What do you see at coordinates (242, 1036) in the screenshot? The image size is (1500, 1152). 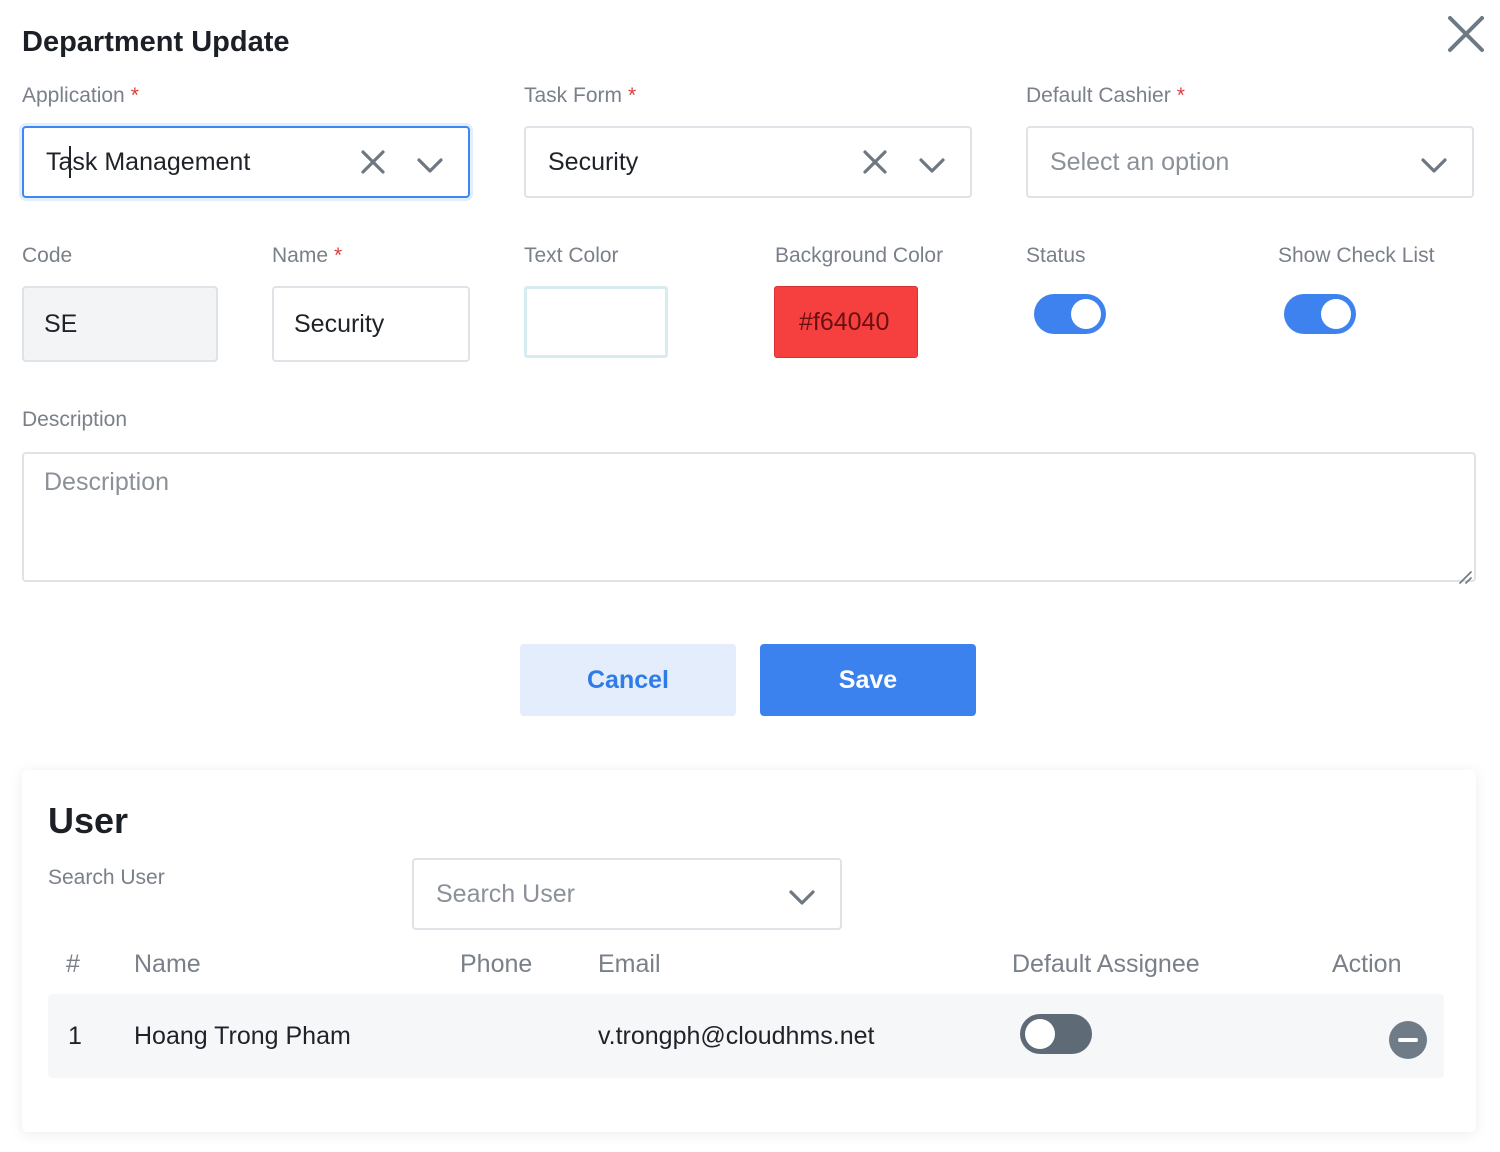 I see `row-name: Hoang Trong Pham` at bounding box center [242, 1036].